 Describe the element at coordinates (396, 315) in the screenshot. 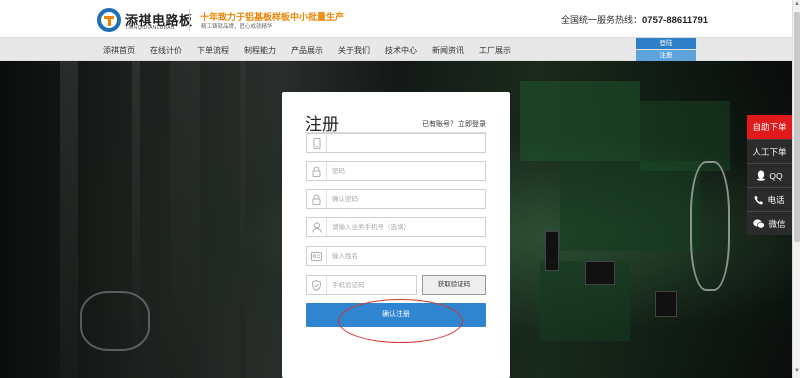

I see `confirm-register-button: 确认注册` at that location.